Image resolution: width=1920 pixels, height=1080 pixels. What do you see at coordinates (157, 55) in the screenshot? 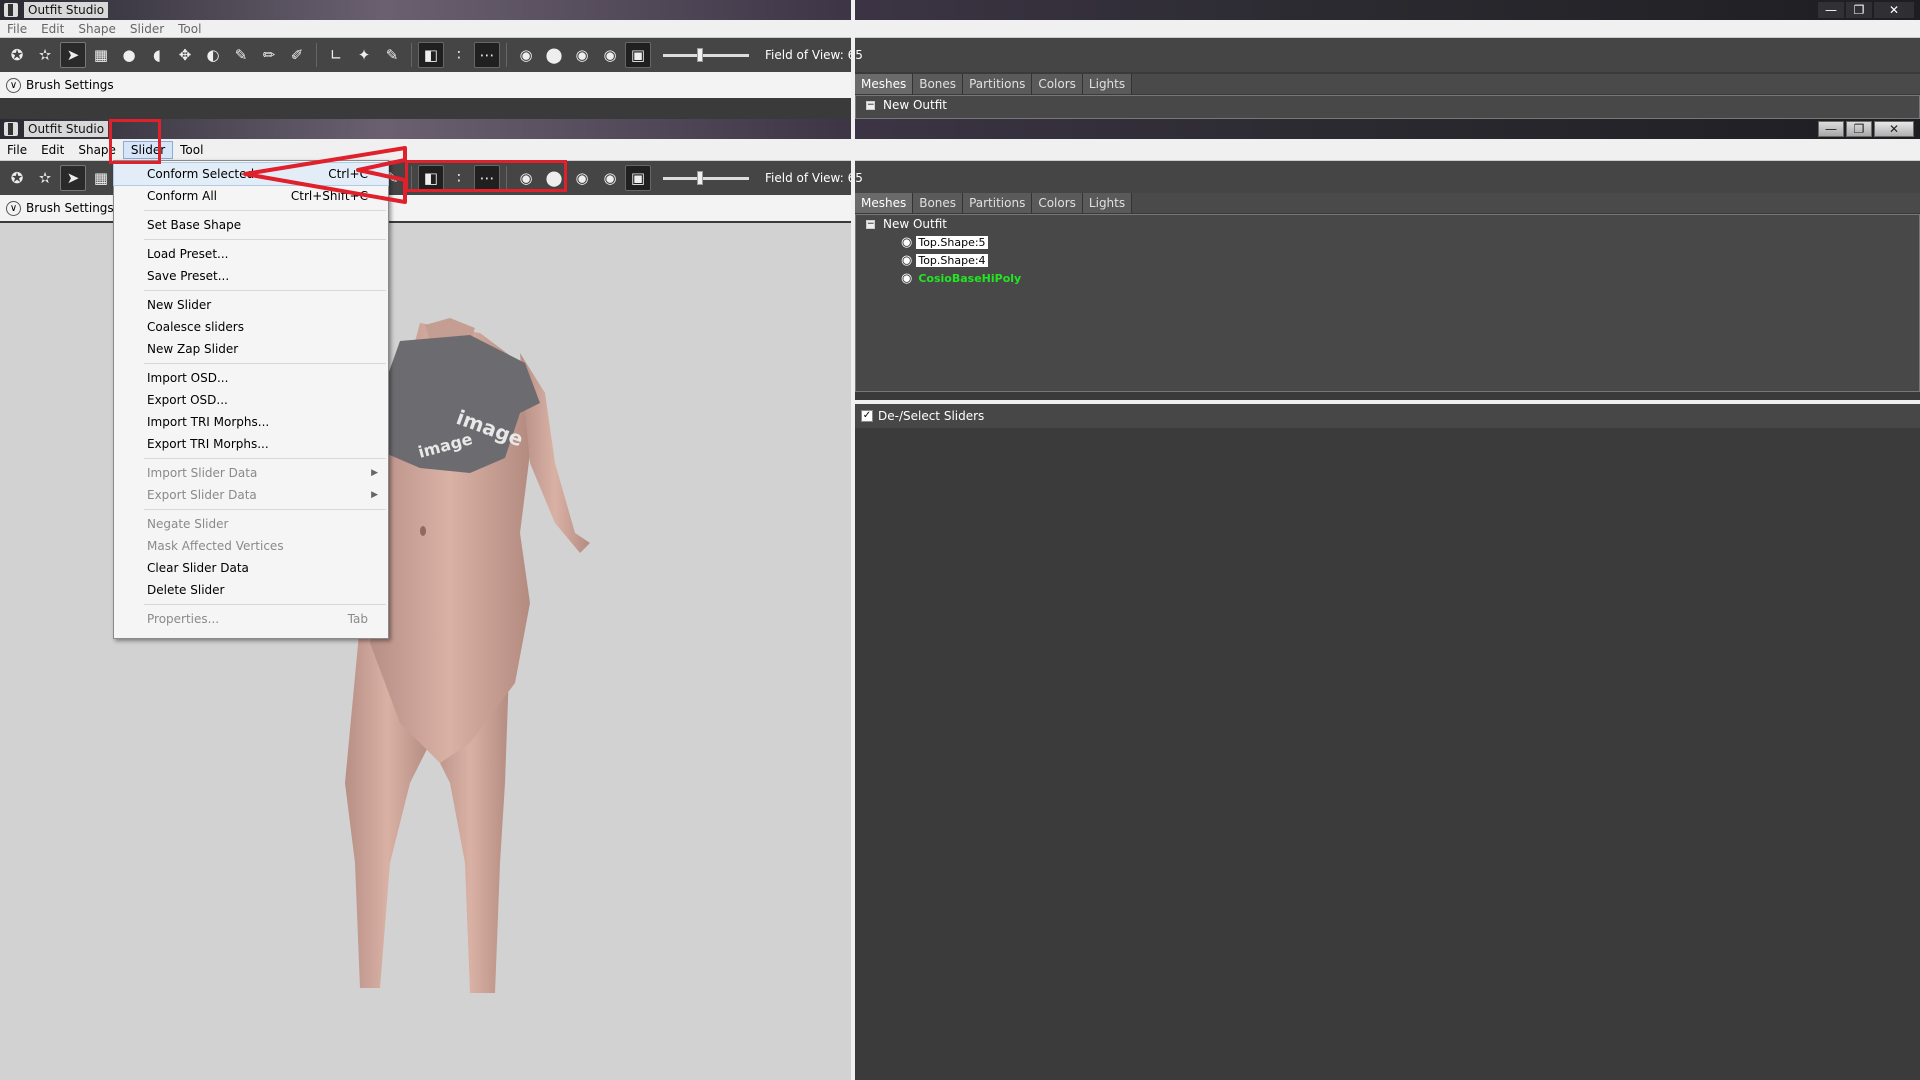
I see `deflate-brush-icon: ◖` at bounding box center [157, 55].